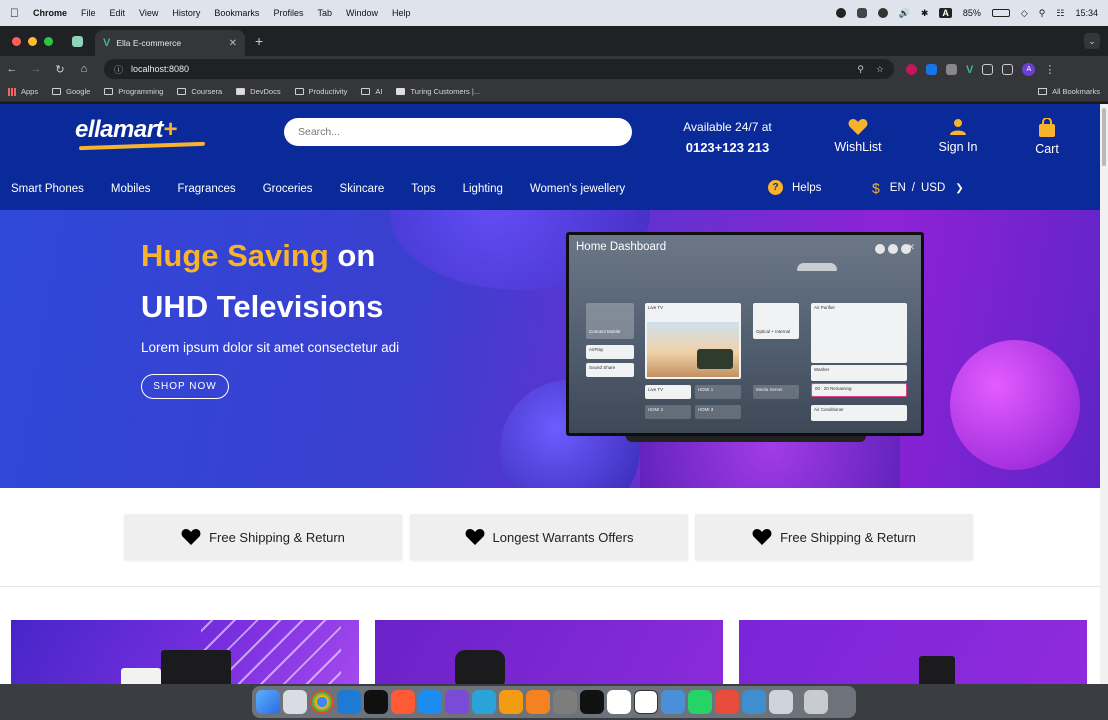 This screenshot has width=1108, height=720. What do you see at coordinates (148, 13) in the screenshot?
I see `menu-view: View` at bounding box center [148, 13].